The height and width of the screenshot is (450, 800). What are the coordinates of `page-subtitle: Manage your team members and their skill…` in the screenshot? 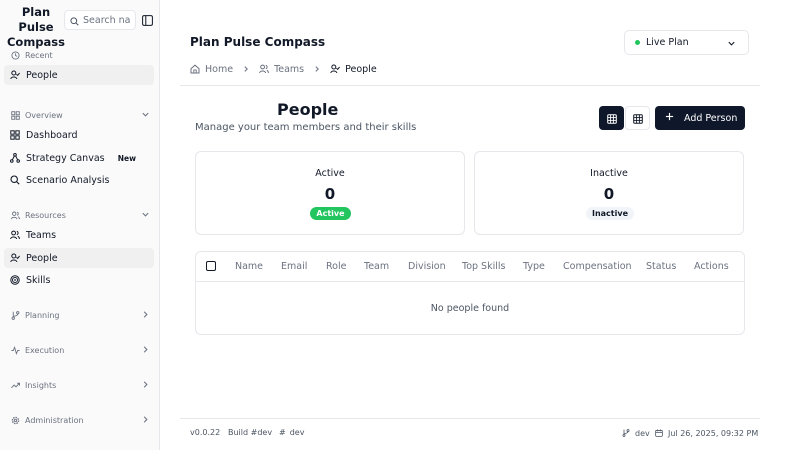 It's located at (306, 127).